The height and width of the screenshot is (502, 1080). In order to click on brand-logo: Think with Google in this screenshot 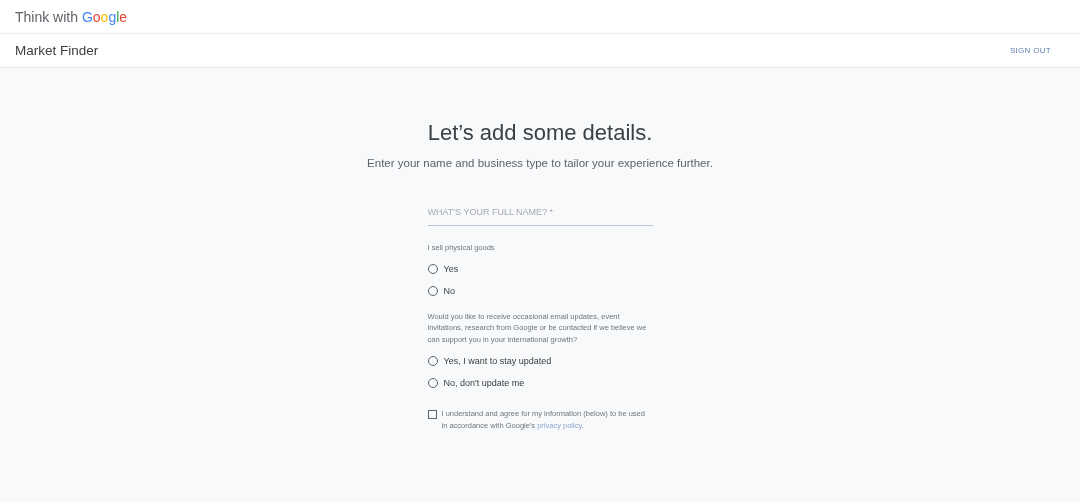, I will do `click(71, 16)`.